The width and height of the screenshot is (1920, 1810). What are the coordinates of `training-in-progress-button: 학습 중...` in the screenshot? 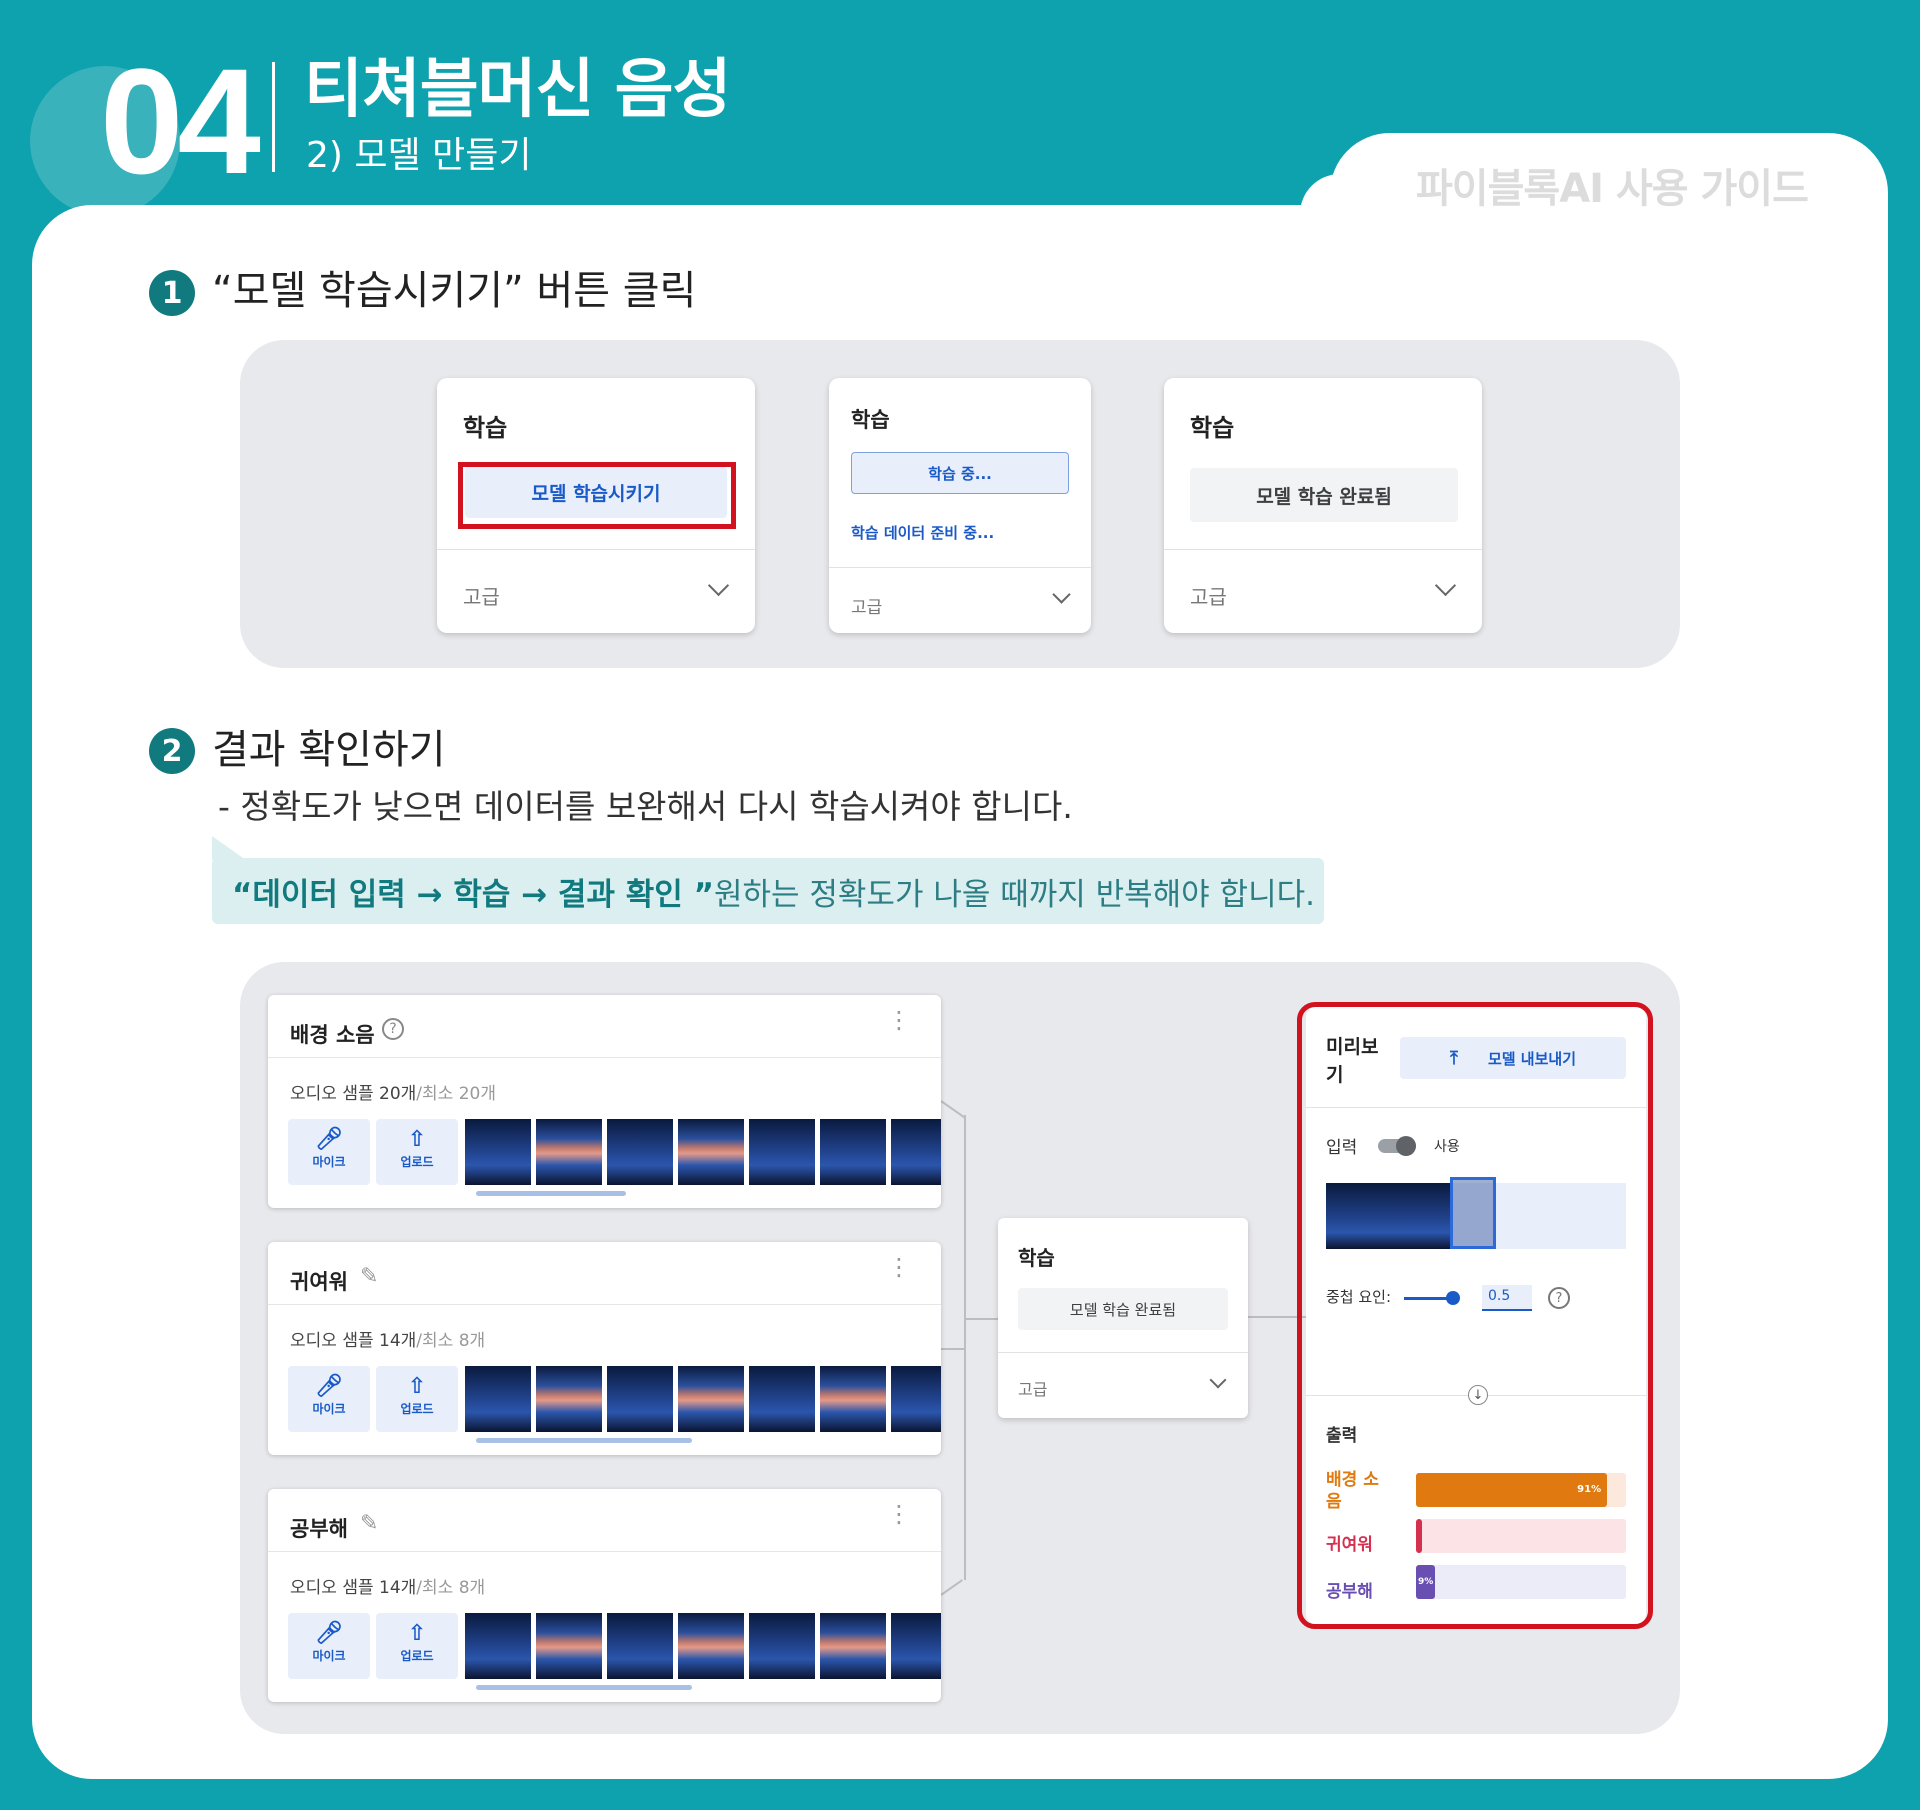 It's located at (960, 473).